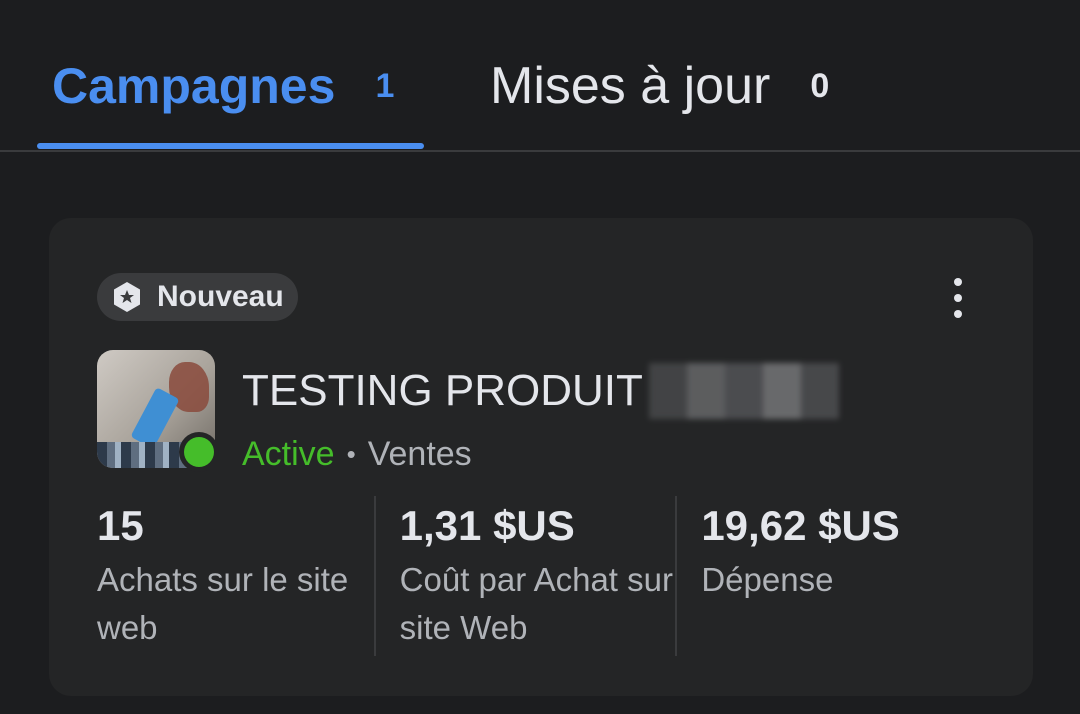 This screenshot has height=714, width=1080. I want to click on metric-label: Coût par Achat sur site Web, so click(536, 603).